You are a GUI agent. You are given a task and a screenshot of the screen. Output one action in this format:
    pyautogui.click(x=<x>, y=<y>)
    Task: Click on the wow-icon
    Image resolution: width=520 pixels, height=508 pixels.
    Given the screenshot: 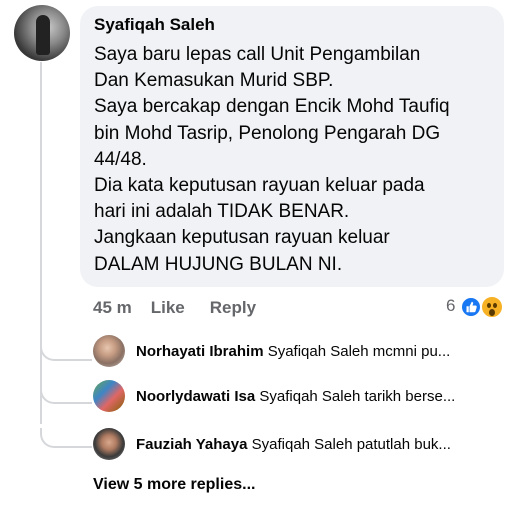 What is the action you would take?
    pyautogui.click(x=492, y=307)
    